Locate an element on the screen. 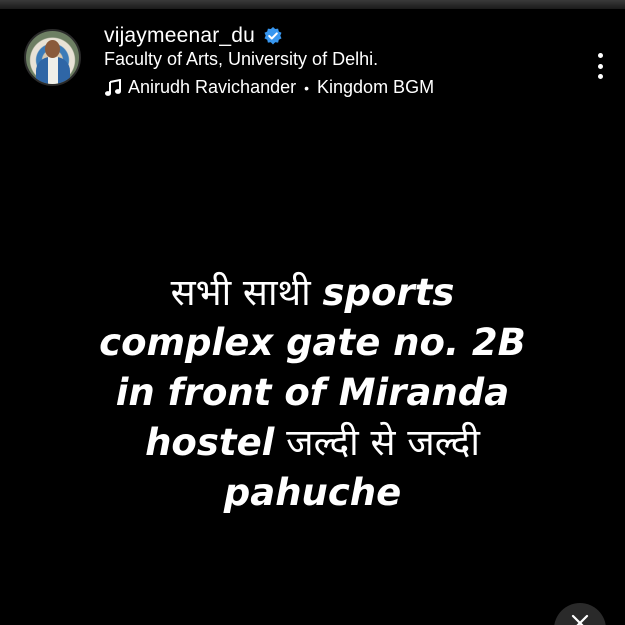 The image size is (625, 625). story-line-1: सभी साथी sports is located at coordinates (312, 293).